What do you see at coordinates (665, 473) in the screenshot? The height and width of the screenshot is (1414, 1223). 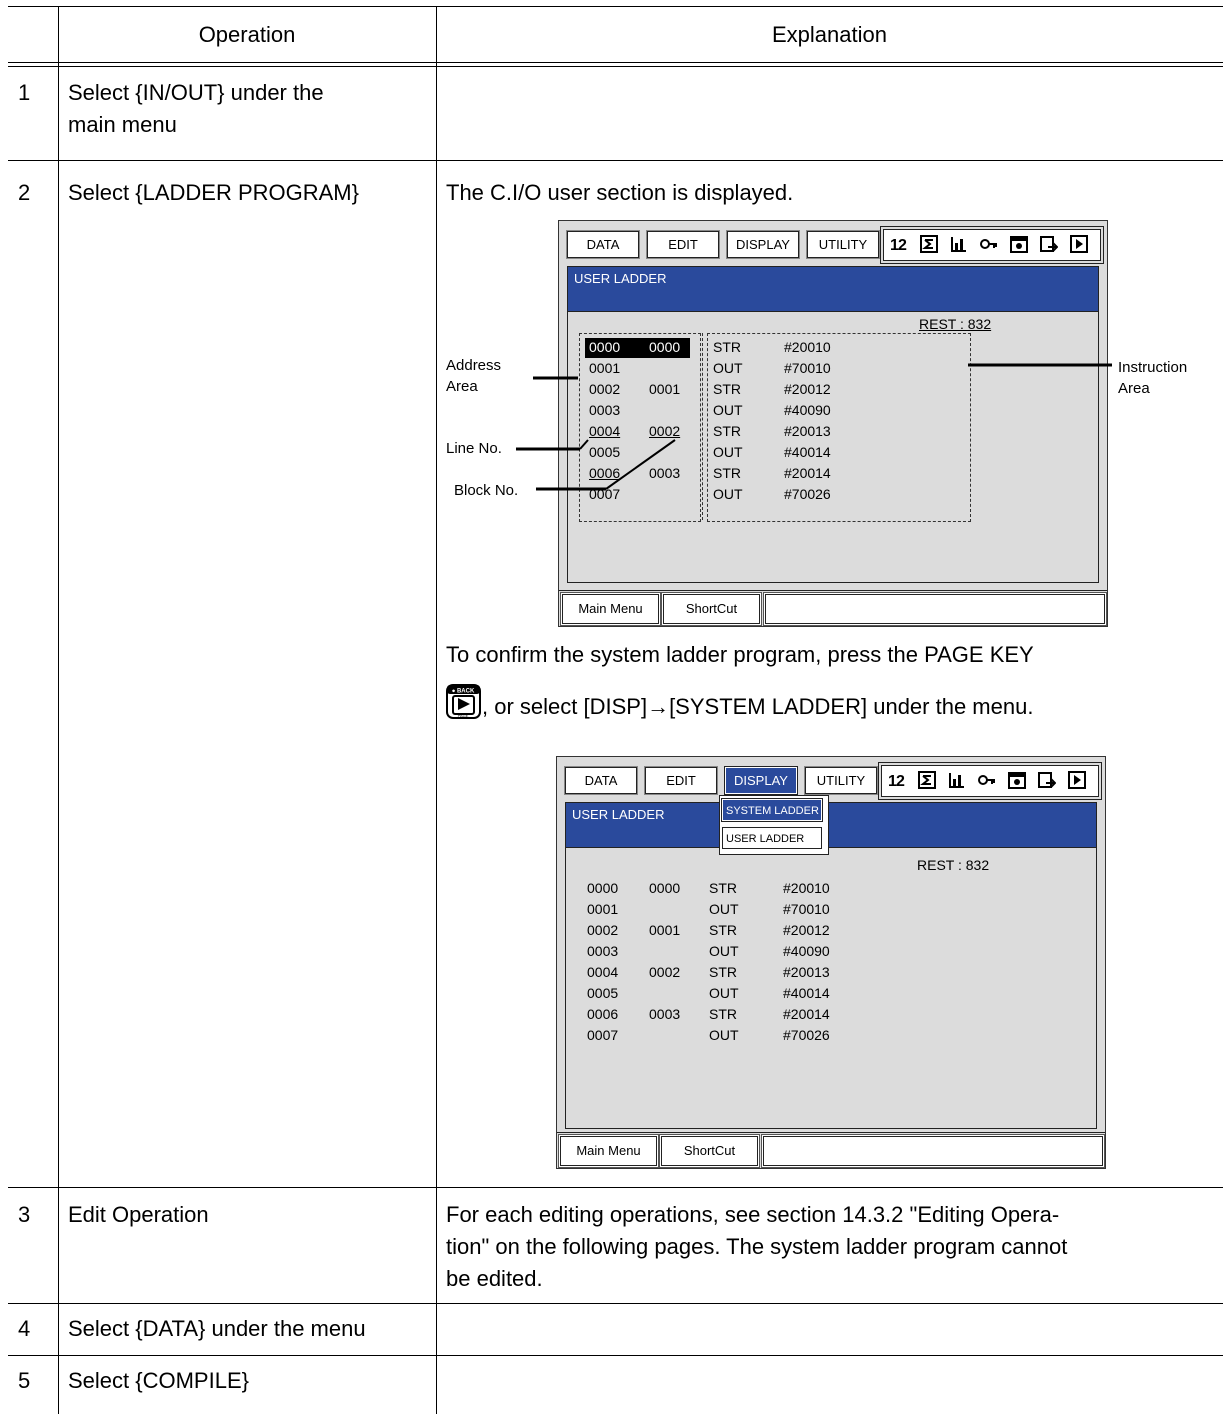 I see `block-number: 0003` at bounding box center [665, 473].